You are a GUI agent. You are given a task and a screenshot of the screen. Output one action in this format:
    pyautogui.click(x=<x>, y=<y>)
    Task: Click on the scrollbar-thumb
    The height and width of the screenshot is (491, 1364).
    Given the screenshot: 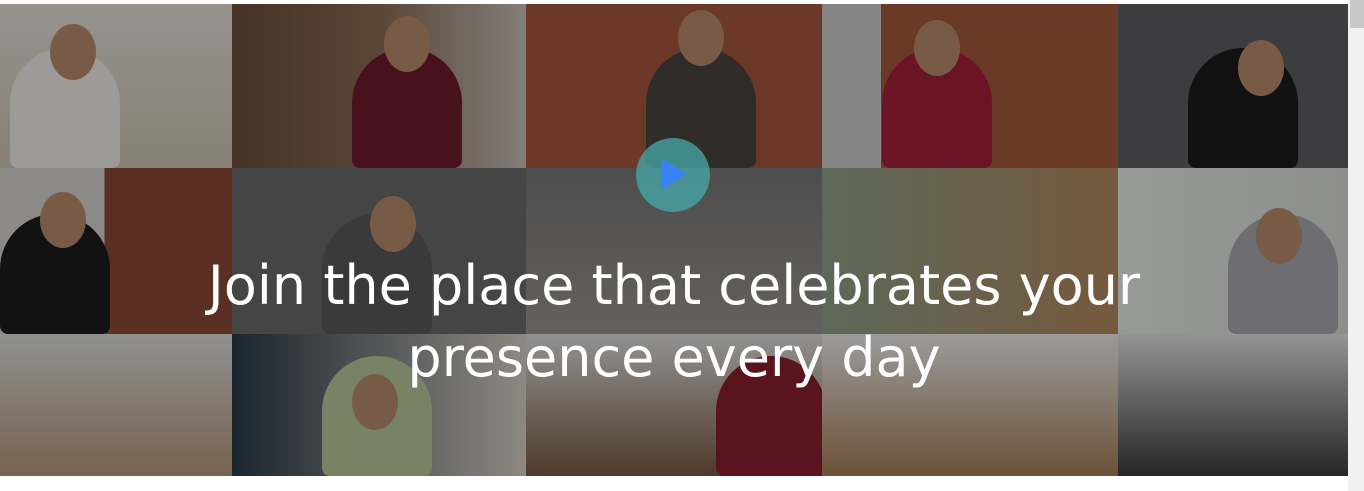 What is the action you would take?
    pyautogui.click(x=1357, y=14)
    